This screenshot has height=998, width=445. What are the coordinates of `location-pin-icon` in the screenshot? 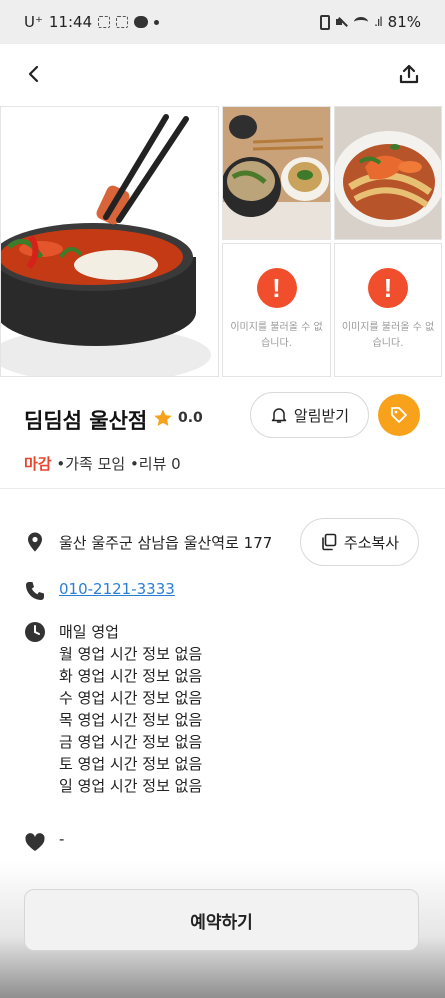 It's located at (35, 542).